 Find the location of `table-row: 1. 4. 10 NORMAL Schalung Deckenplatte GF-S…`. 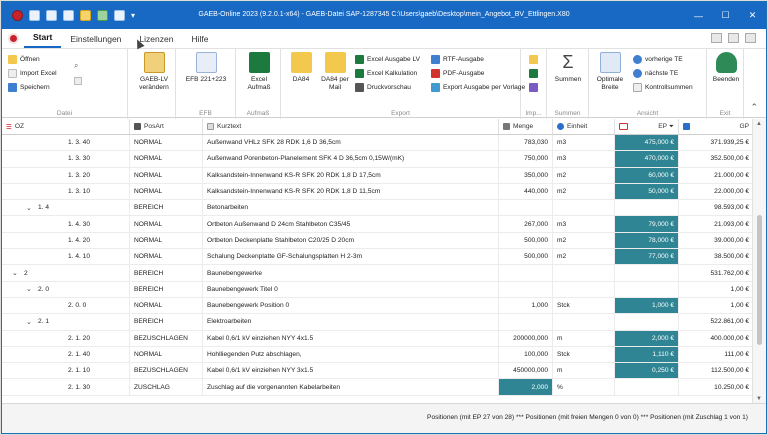

table-row: 1. 4. 10 NORMAL Schalung Deckenplatte GF-S… is located at coordinates (378, 257).